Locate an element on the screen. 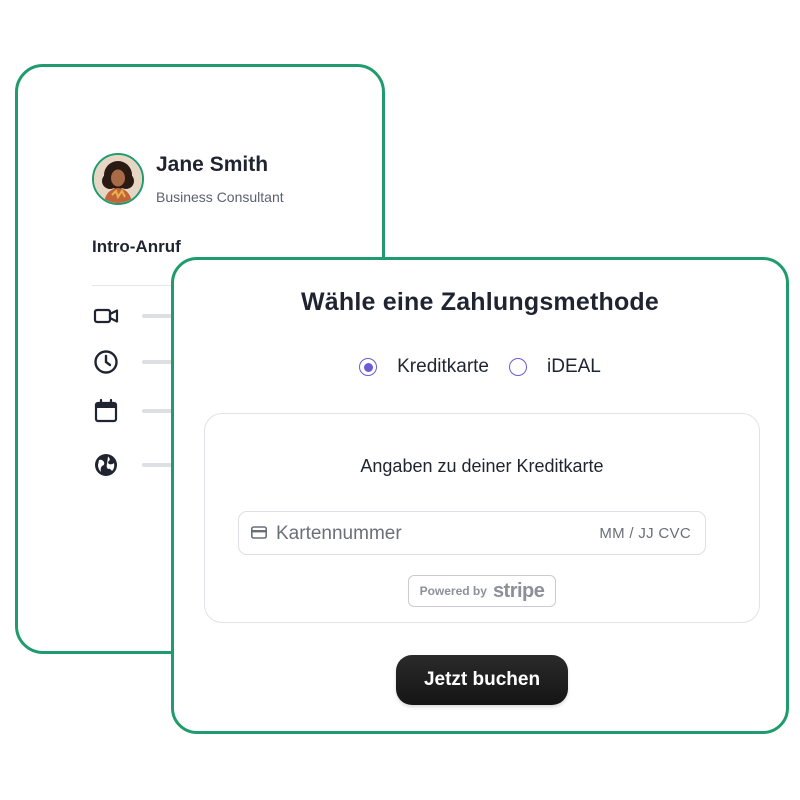 This screenshot has width=800, height=800. host-avatar is located at coordinates (118, 179).